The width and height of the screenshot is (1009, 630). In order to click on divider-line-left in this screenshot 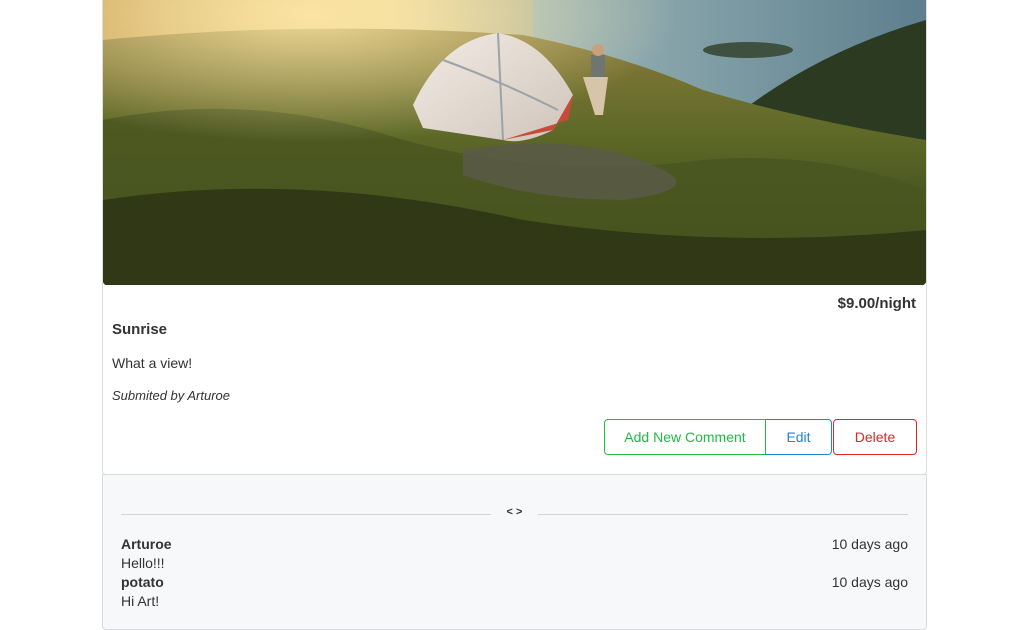, I will do `click(306, 514)`.